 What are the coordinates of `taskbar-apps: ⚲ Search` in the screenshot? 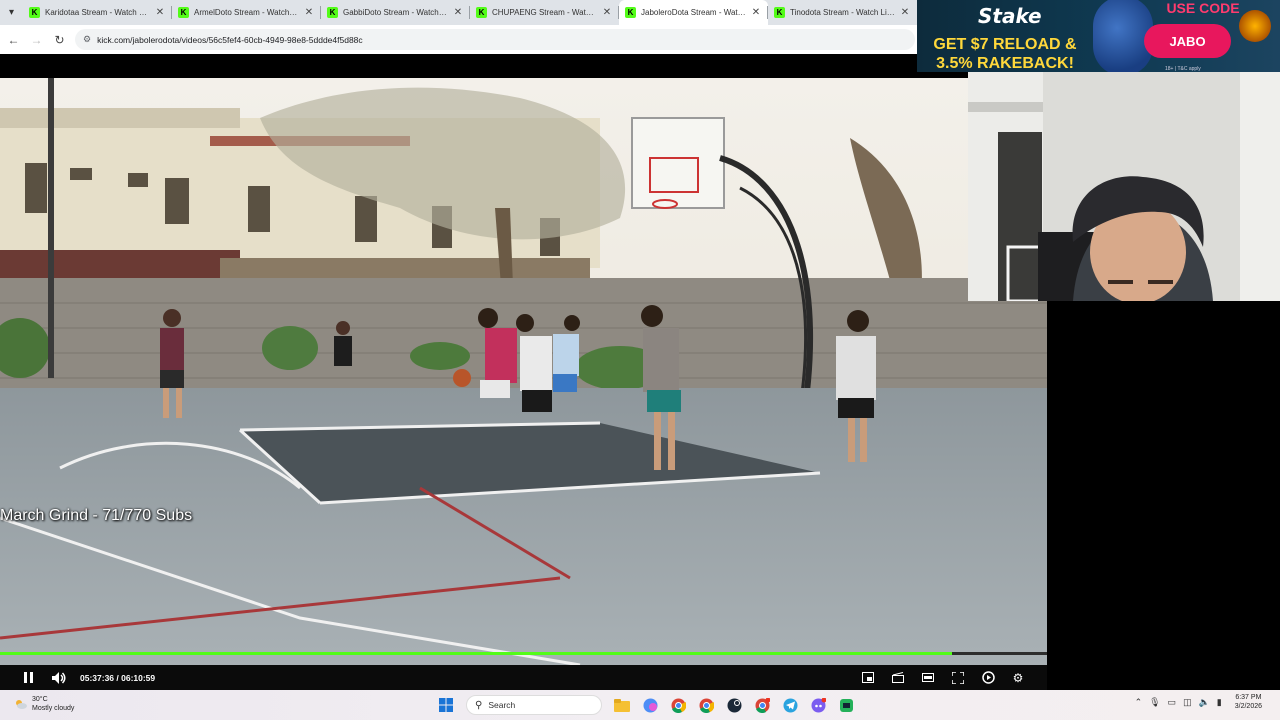 It's located at (646, 705).